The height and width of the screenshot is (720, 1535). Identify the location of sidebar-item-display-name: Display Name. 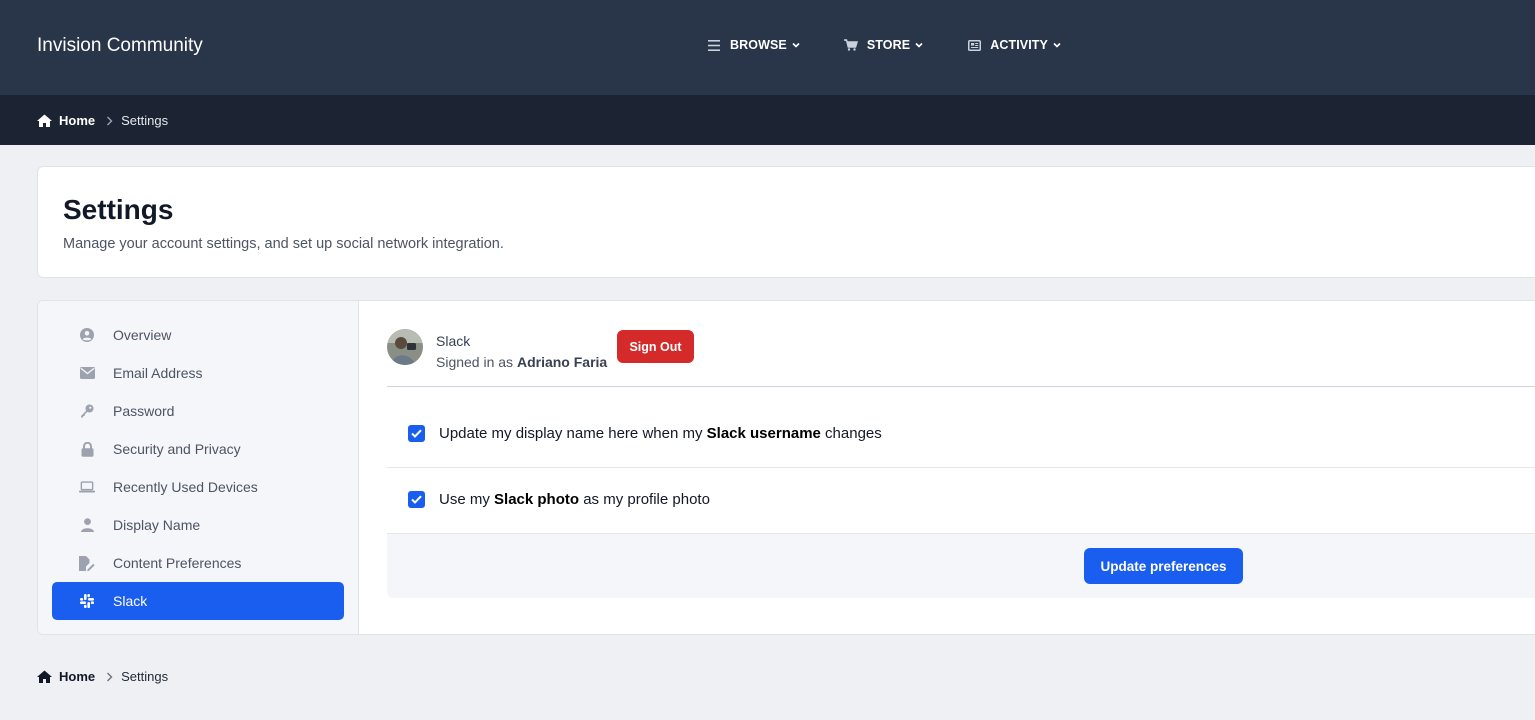
(198, 525).